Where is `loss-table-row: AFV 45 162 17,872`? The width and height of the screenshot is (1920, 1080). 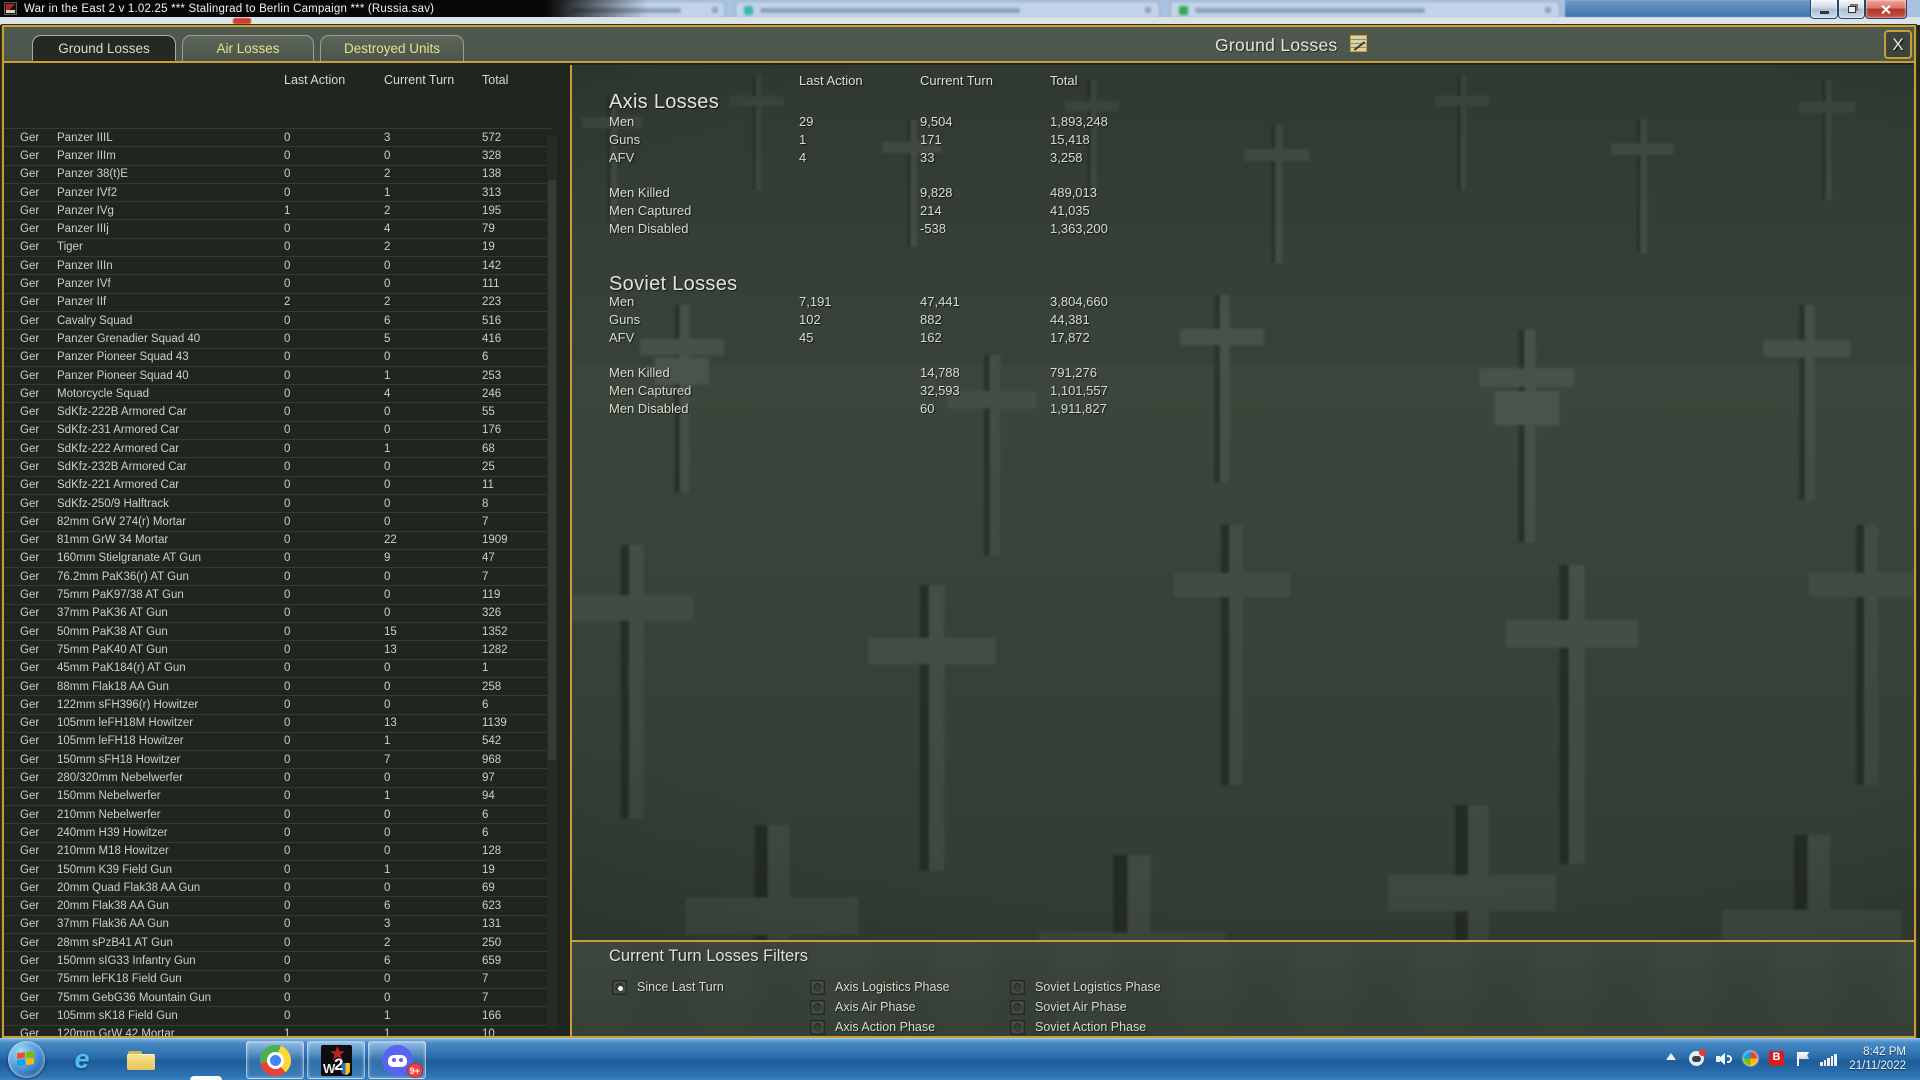
loss-table-row: AFV 45 162 17,872 is located at coordinates (1172, 338).